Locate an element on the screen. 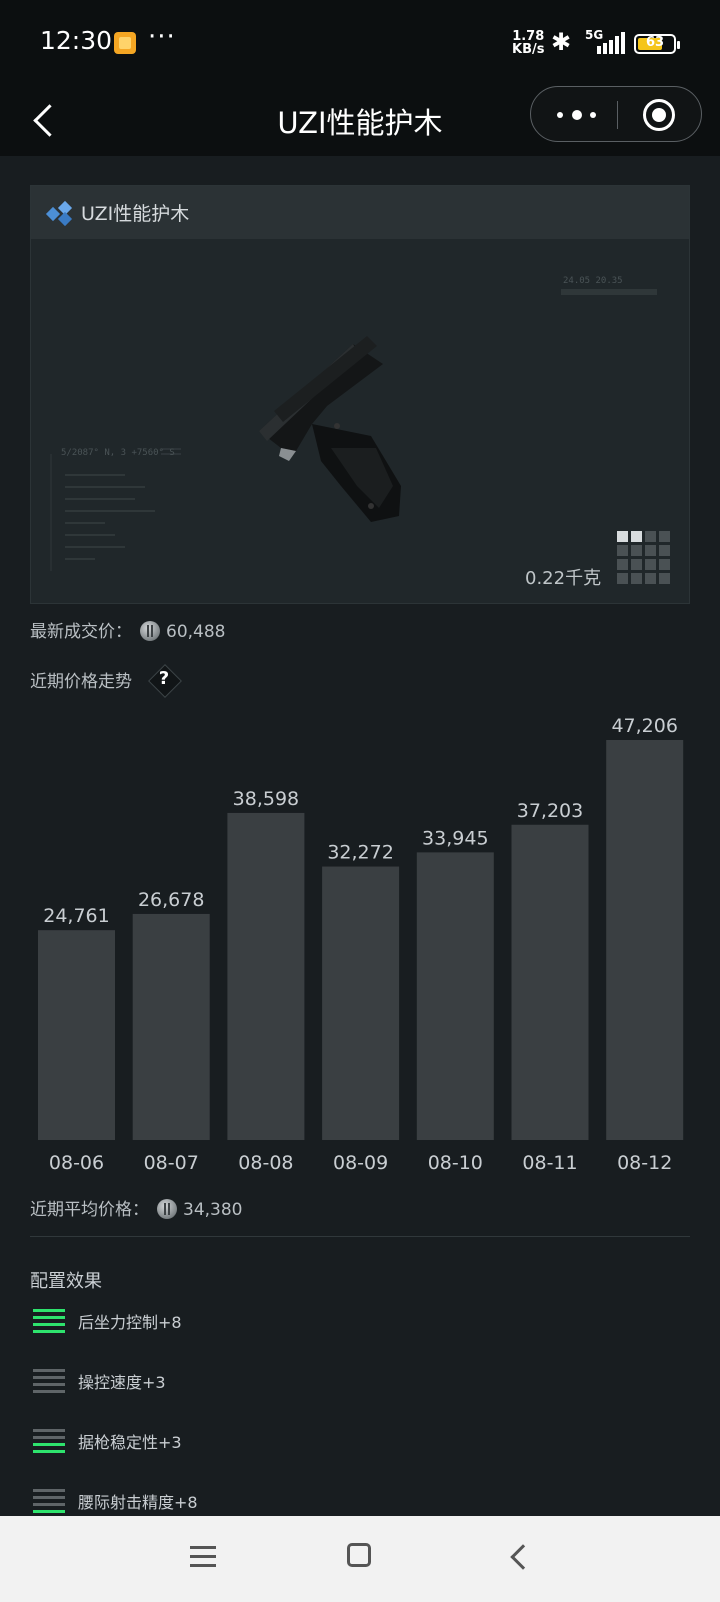  network-speed: 1.78 KB/s is located at coordinates (528, 43).